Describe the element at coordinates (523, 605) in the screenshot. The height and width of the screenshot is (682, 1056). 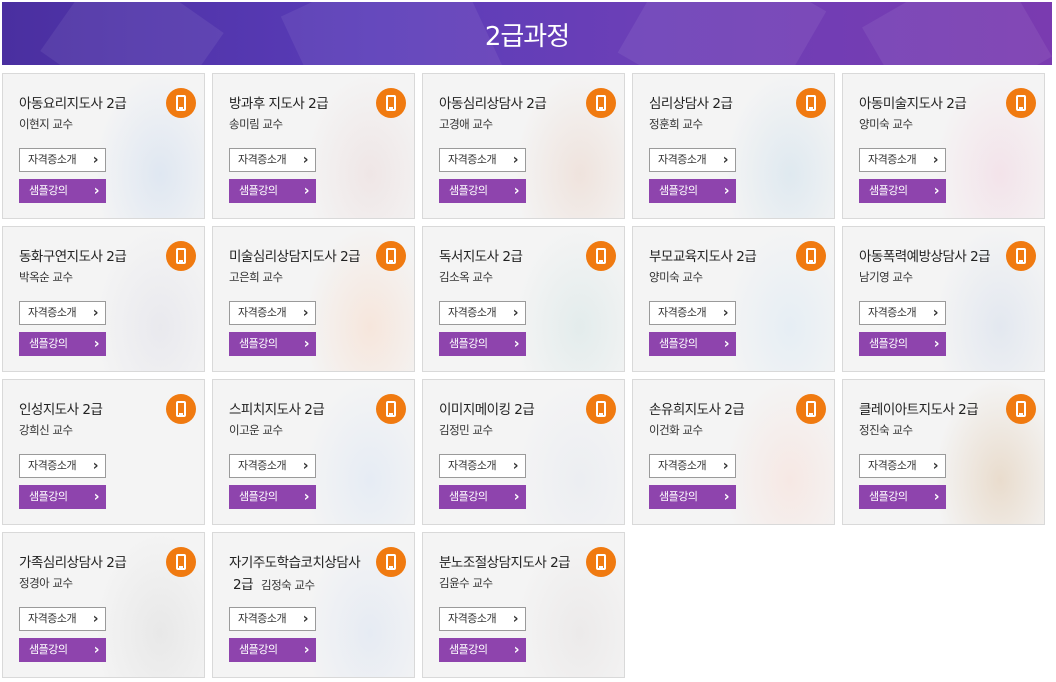
I see `course-card: 분노조절상담지도사 2급 김윤수 교수 자격증소개 › 샘플강의 ›` at that location.